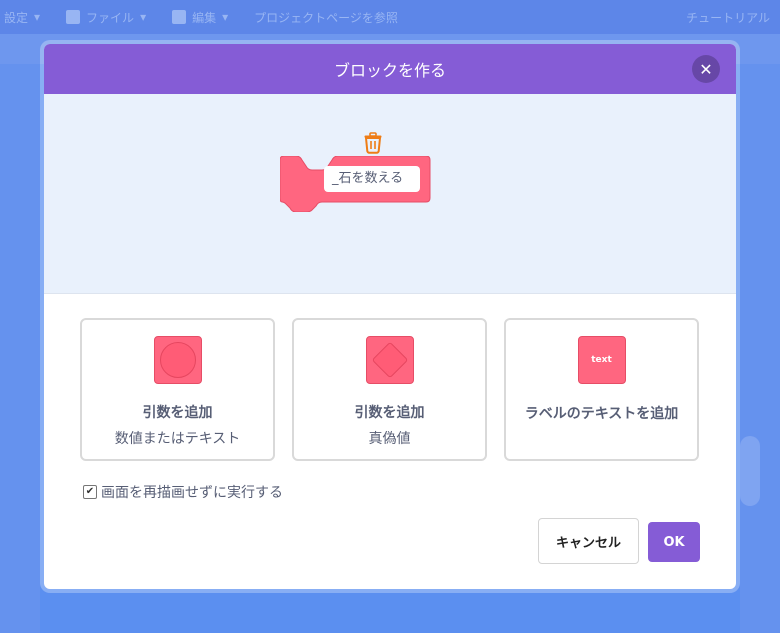 This screenshot has width=780, height=633. I want to click on close-button: ✕, so click(706, 69).